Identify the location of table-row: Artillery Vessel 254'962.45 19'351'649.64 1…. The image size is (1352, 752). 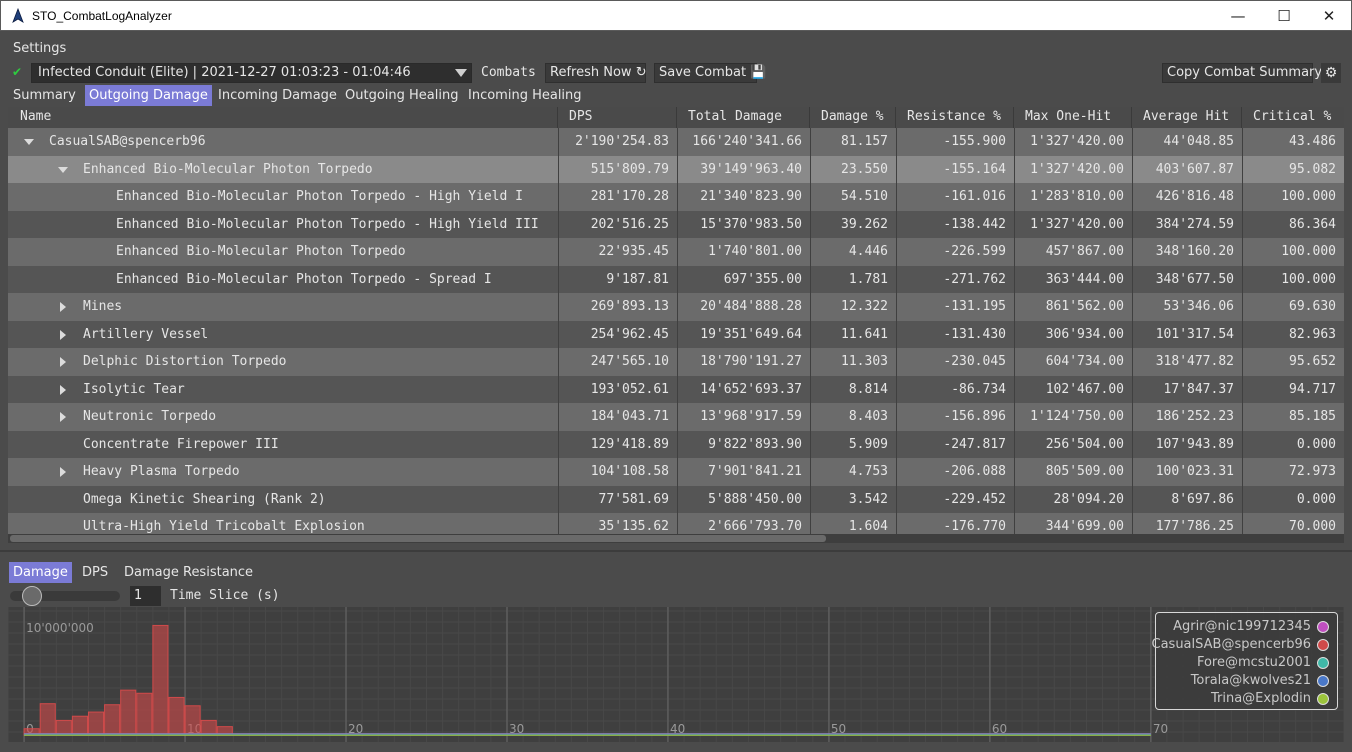
(676, 334).